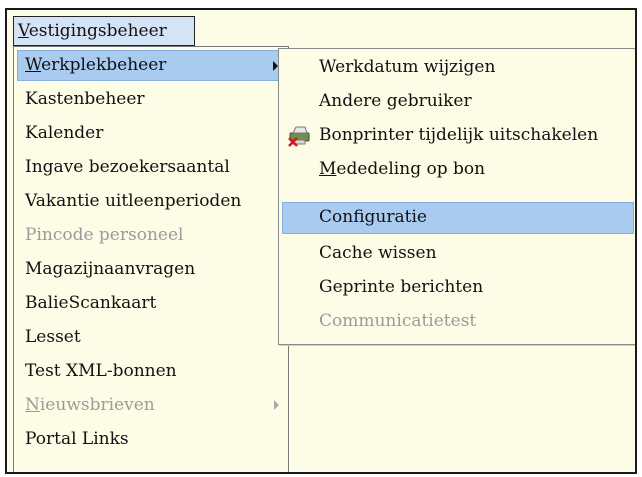 This screenshot has height=477, width=642. I want to click on menu-item-baliescankaart: BalieScankaart, so click(151, 303).